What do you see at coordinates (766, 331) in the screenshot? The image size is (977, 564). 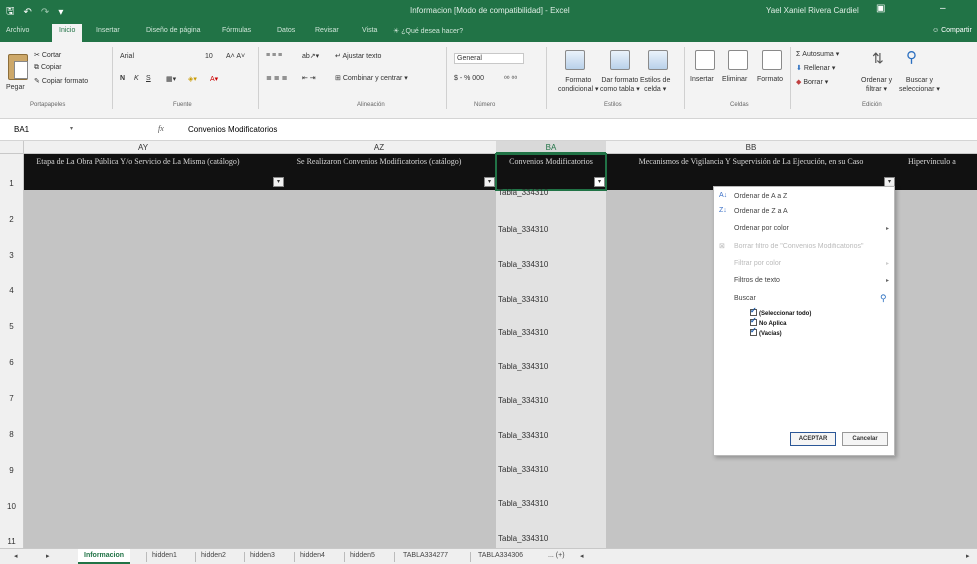 I see `filter-option-vacias: (Vacías)` at bounding box center [766, 331].